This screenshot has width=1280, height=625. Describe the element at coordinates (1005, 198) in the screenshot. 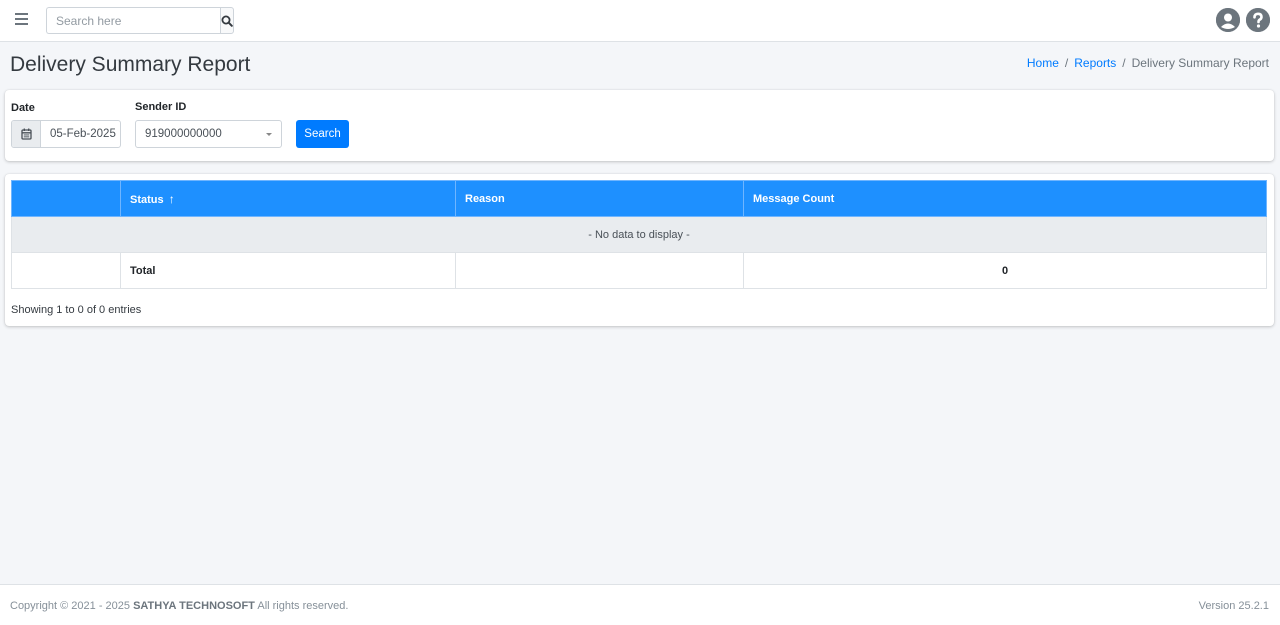

I see `column-header-message-count: Message Count` at that location.